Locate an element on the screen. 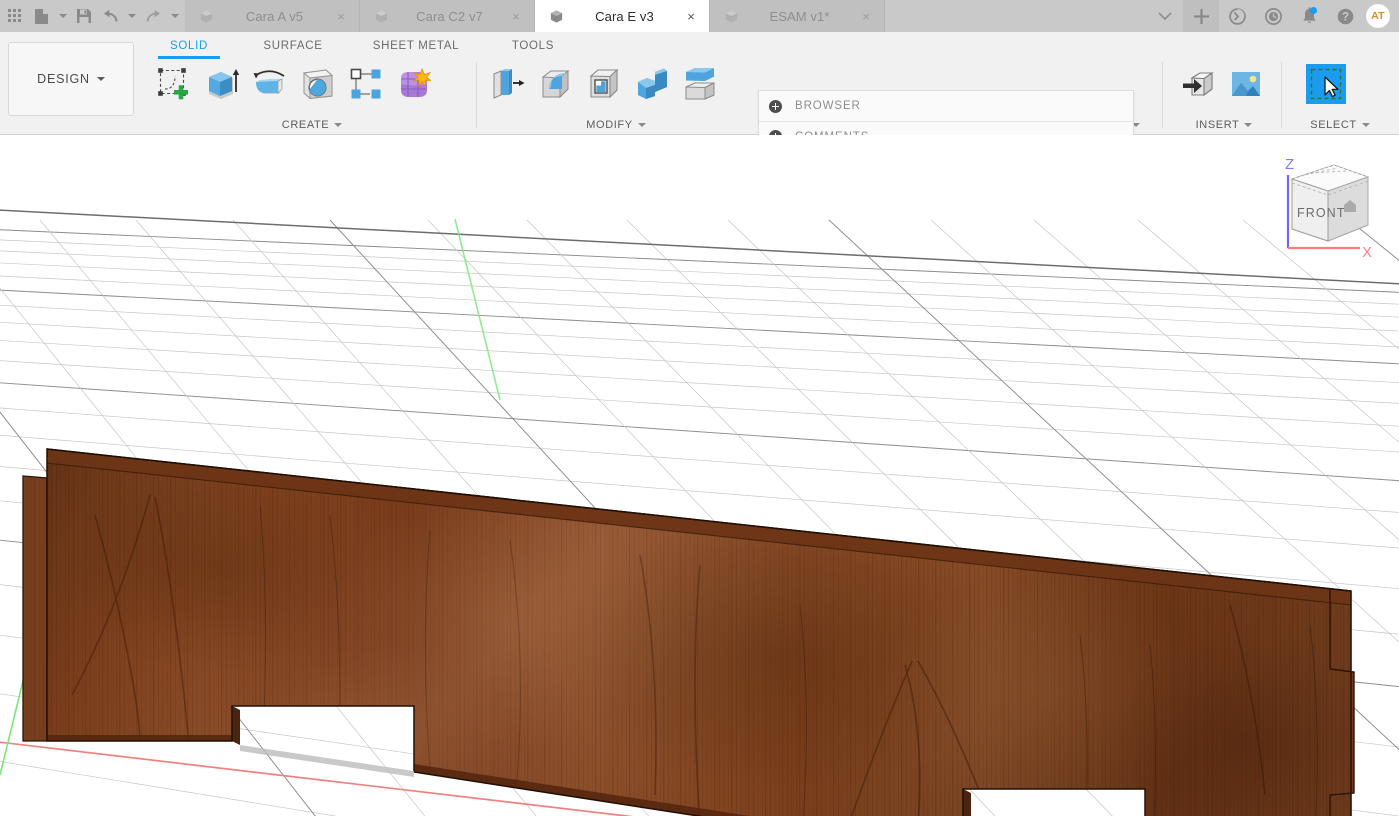  document-tab-label: Cara E v3 is located at coordinates (624, 16).